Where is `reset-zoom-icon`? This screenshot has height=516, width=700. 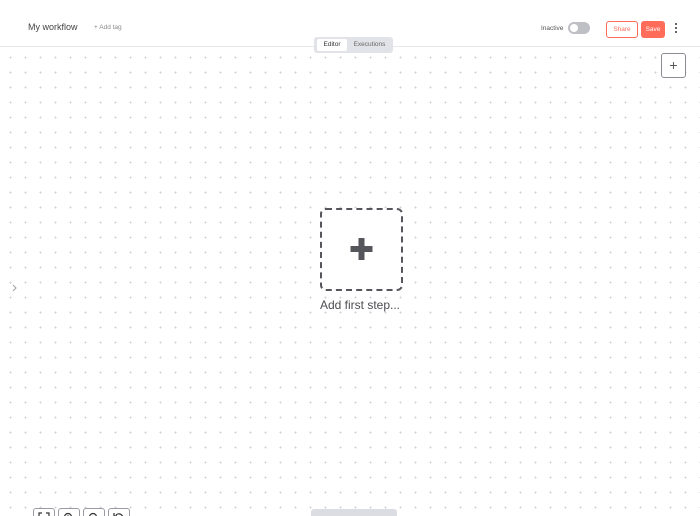
reset-zoom-icon is located at coordinates (118, 514).